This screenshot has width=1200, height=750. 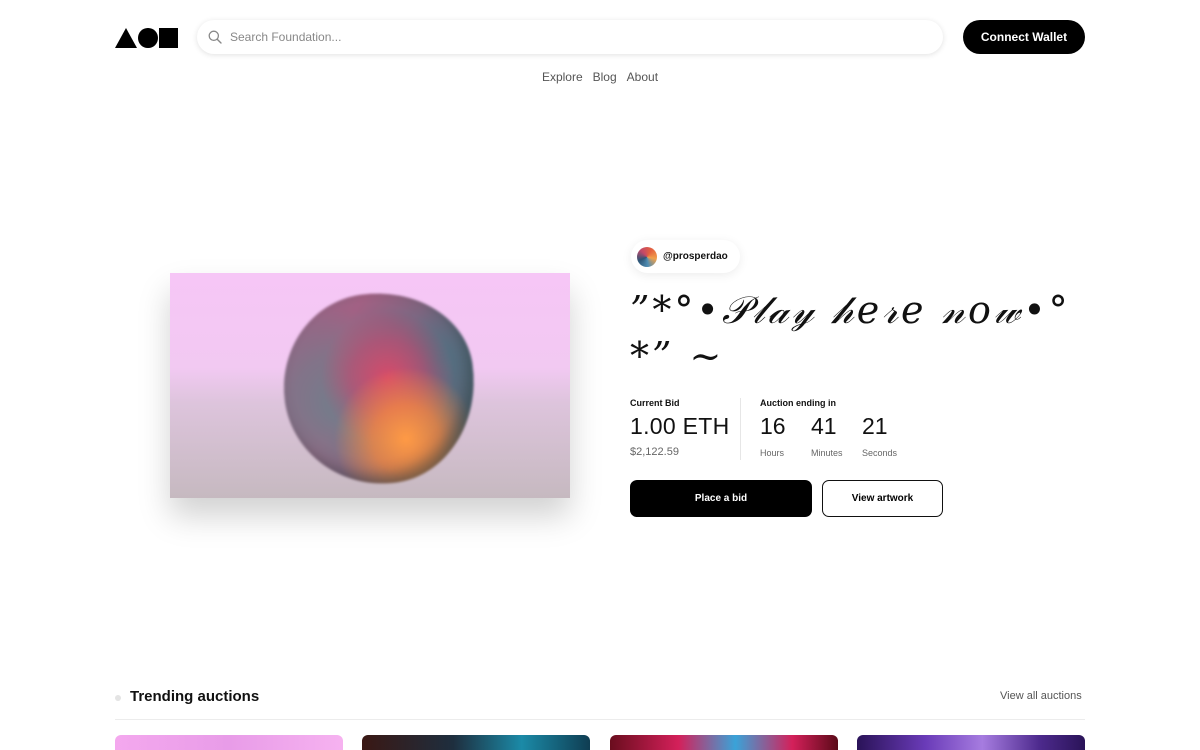 What do you see at coordinates (647, 256) in the screenshot?
I see `creator-avatar` at bounding box center [647, 256].